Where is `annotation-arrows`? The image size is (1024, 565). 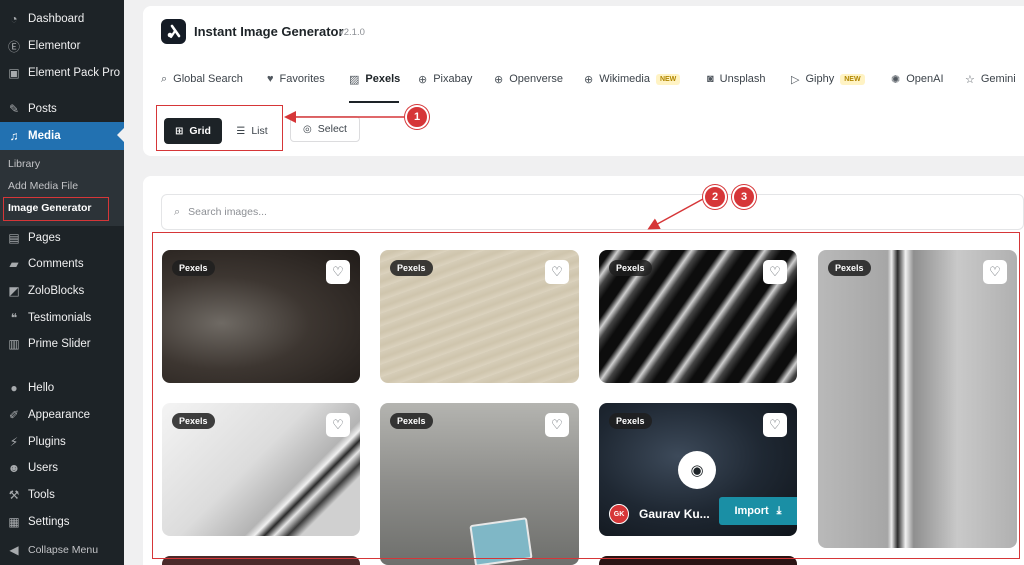
annotation-arrows is located at coordinates (494, 170).